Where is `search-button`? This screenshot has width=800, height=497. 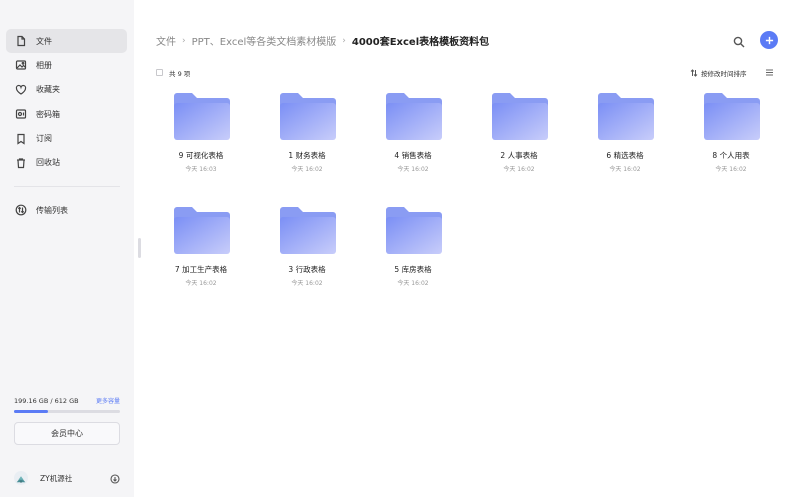
search-button is located at coordinates (740, 40).